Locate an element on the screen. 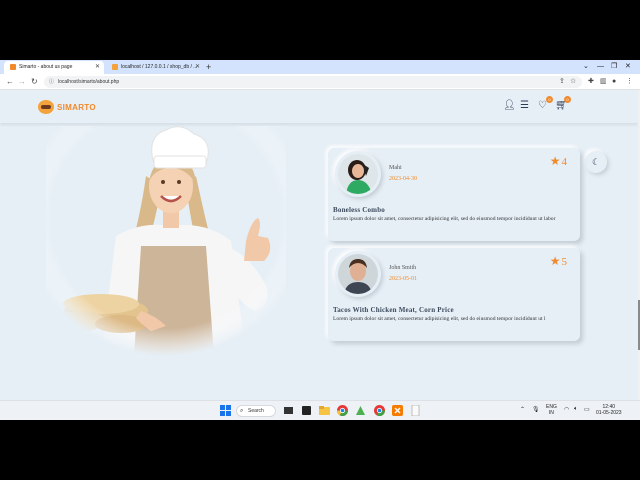 This screenshot has height=480, width=640. sidepanel-icon: ▥ is located at coordinates (603, 82).